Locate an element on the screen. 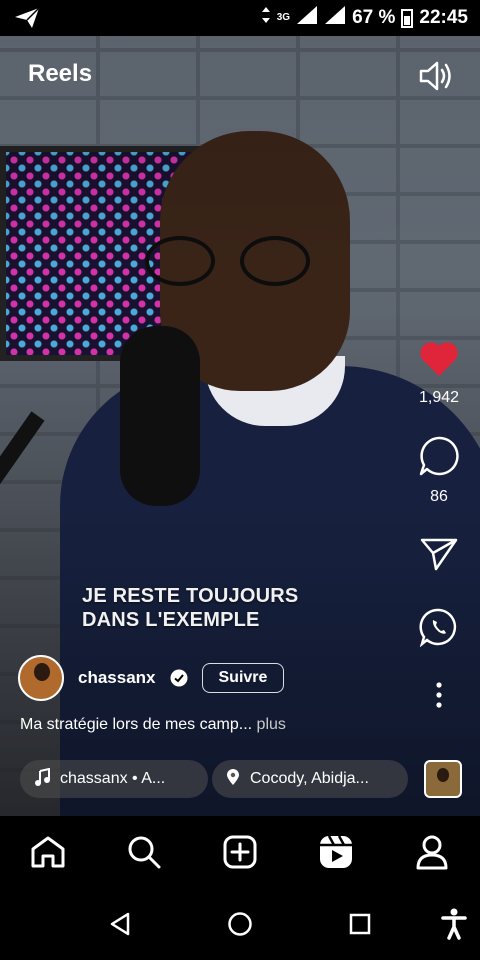 This screenshot has width=480, height=960. battery-percent: 67 % is located at coordinates (374, 17).